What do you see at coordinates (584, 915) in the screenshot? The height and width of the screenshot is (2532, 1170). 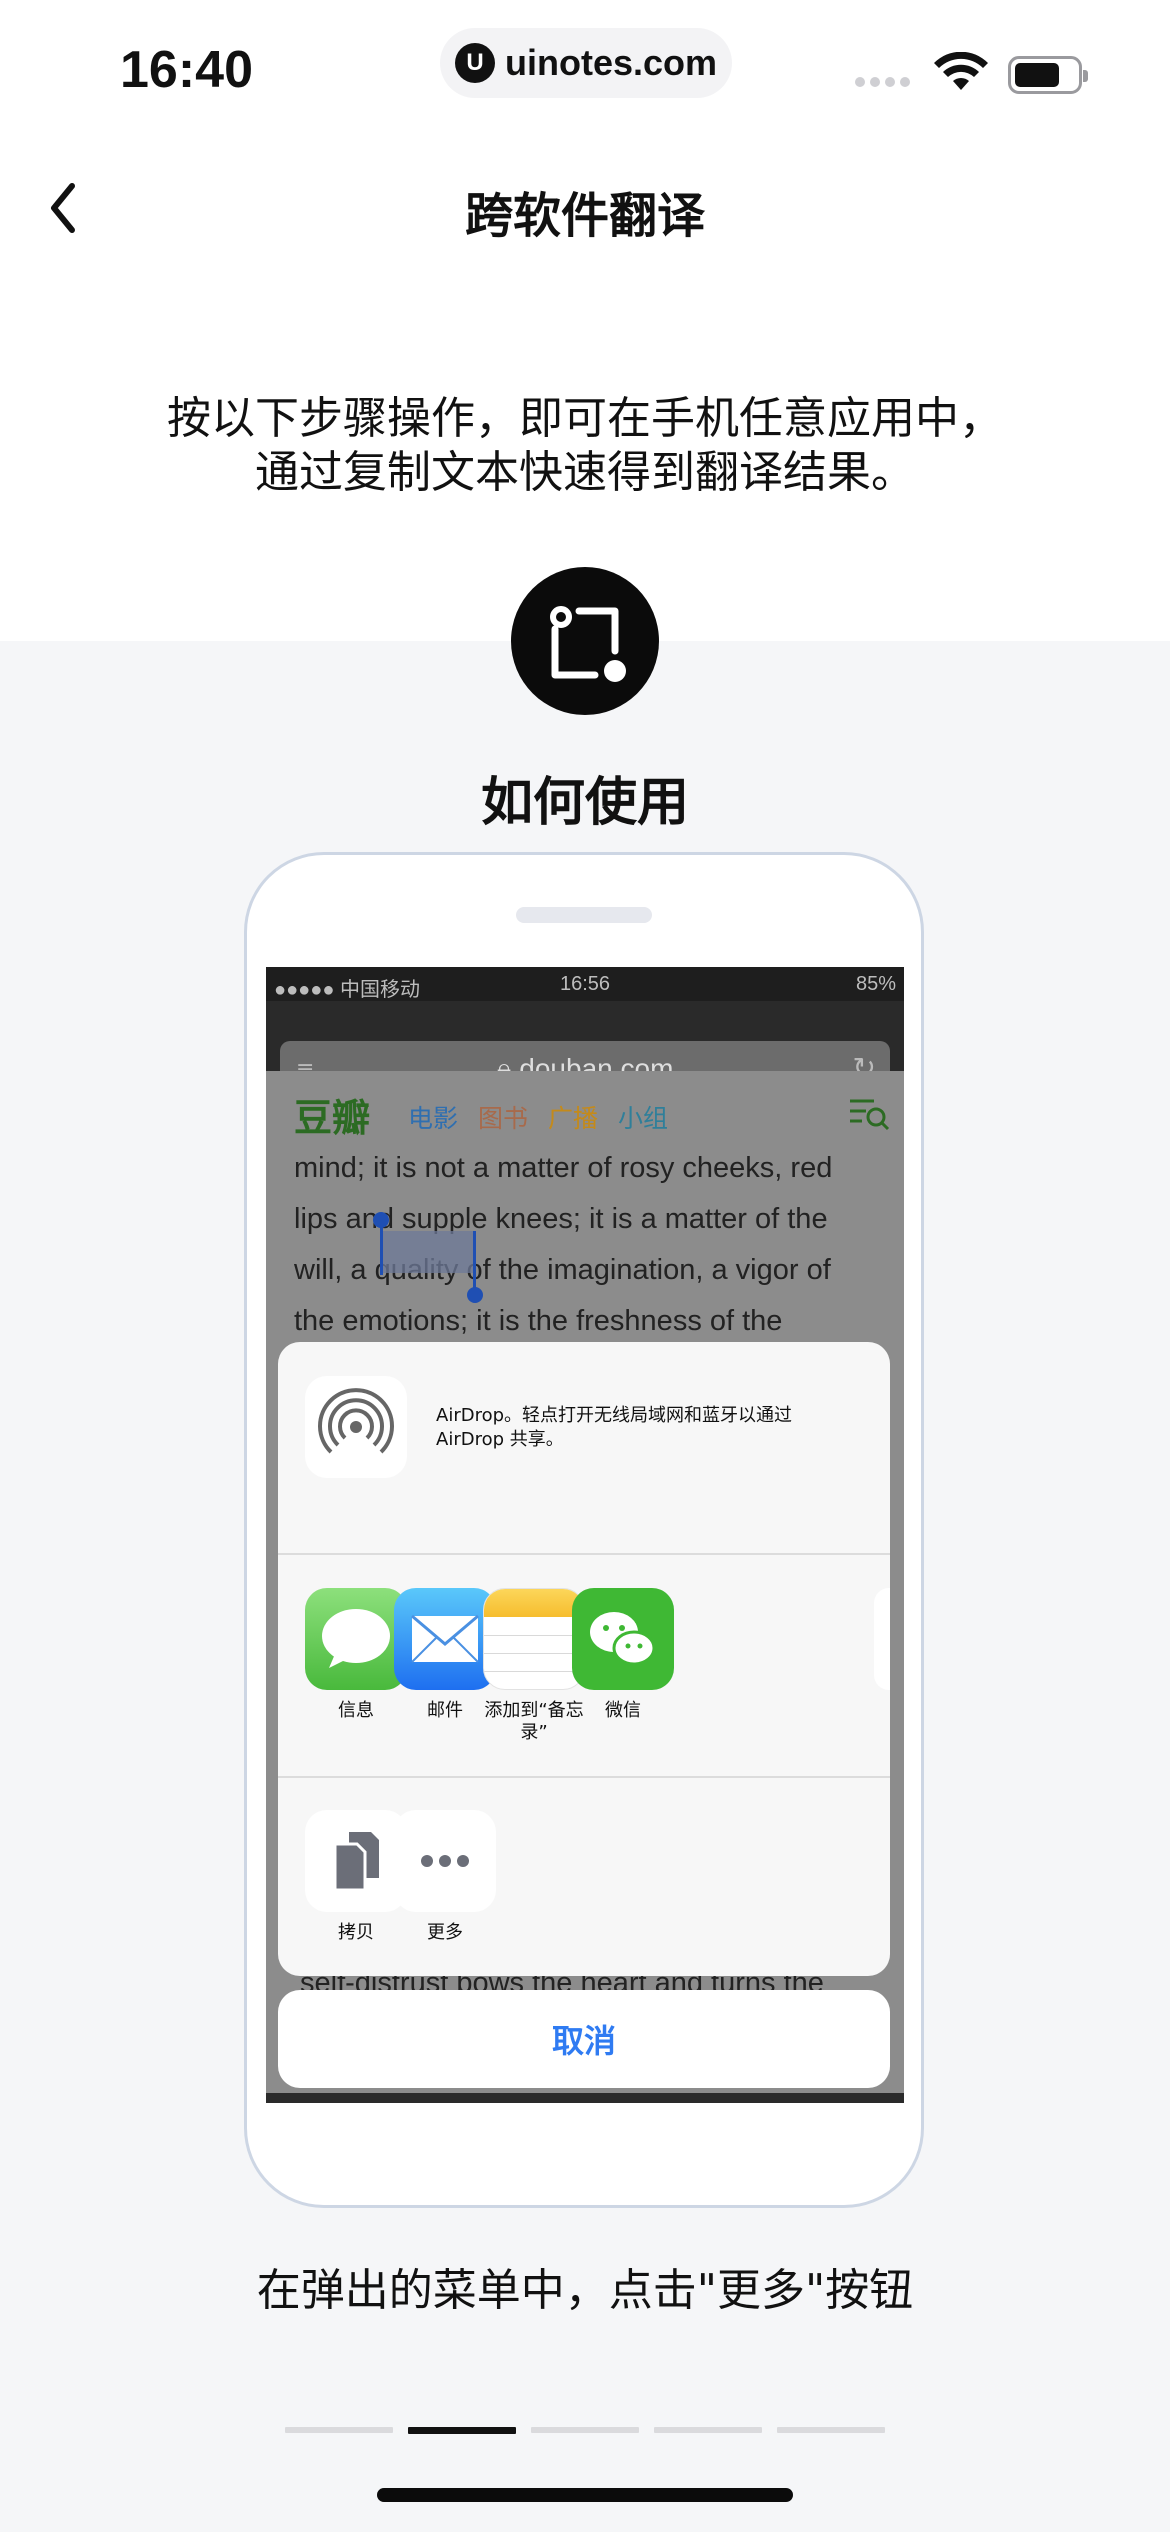 I see `phone-speaker` at bounding box center [584, 915].